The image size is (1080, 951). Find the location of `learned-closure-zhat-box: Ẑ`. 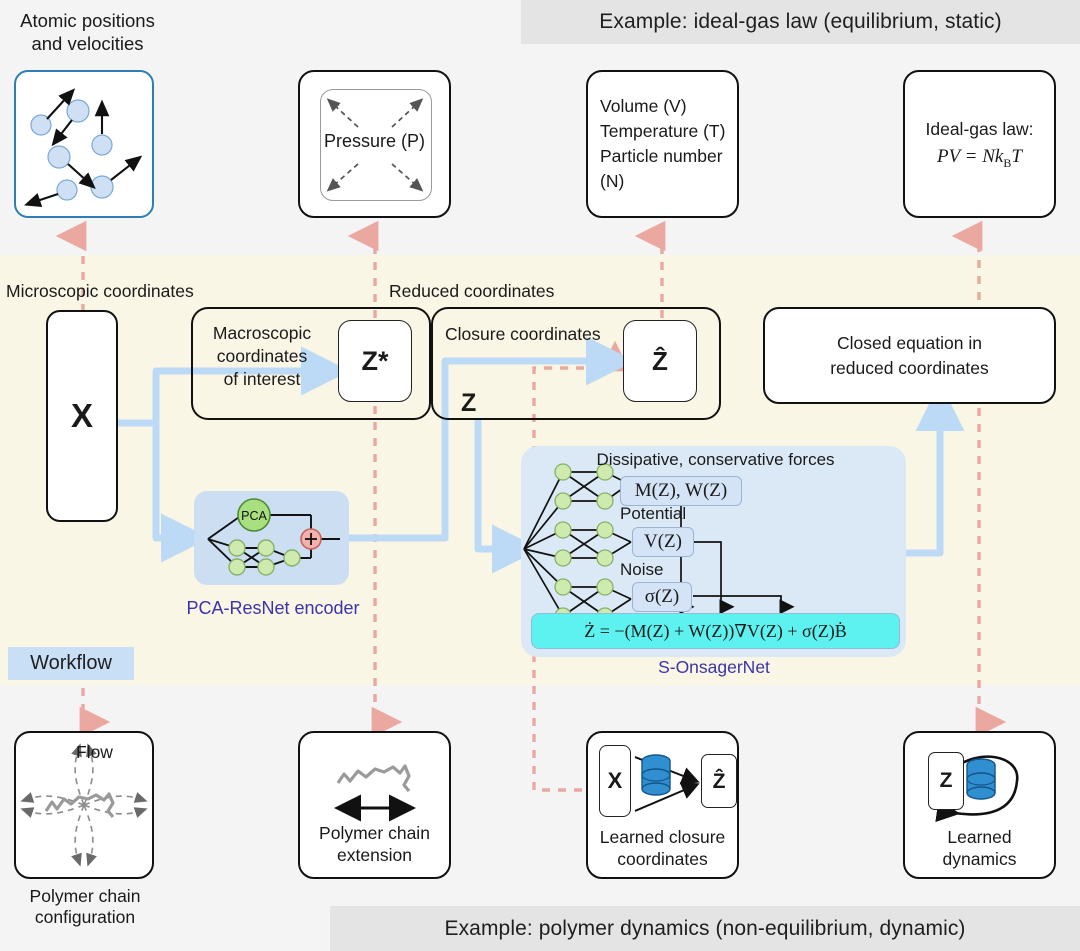

learned-closure-zhat-box: Ẑ is located at coordinates (719, 781).